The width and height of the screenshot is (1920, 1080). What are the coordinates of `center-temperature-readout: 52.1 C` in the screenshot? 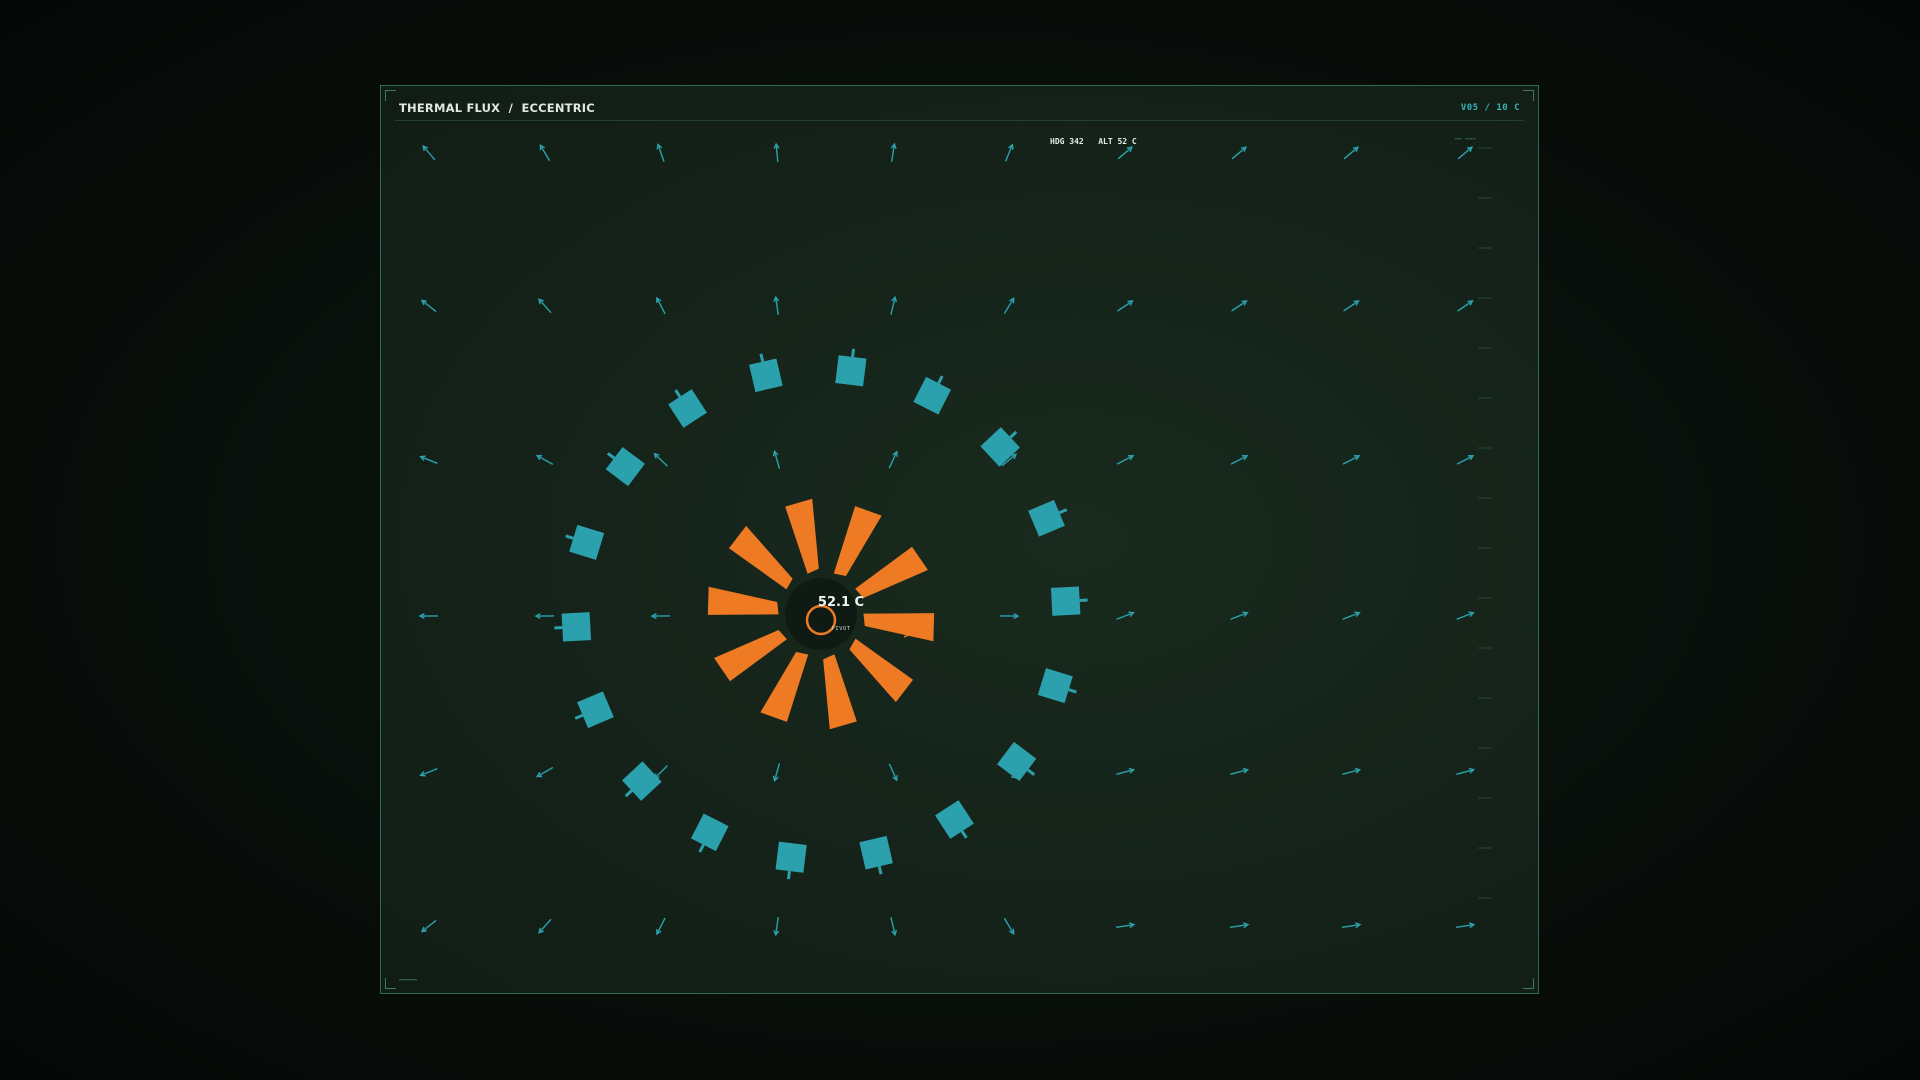 It's located at (841, 602).